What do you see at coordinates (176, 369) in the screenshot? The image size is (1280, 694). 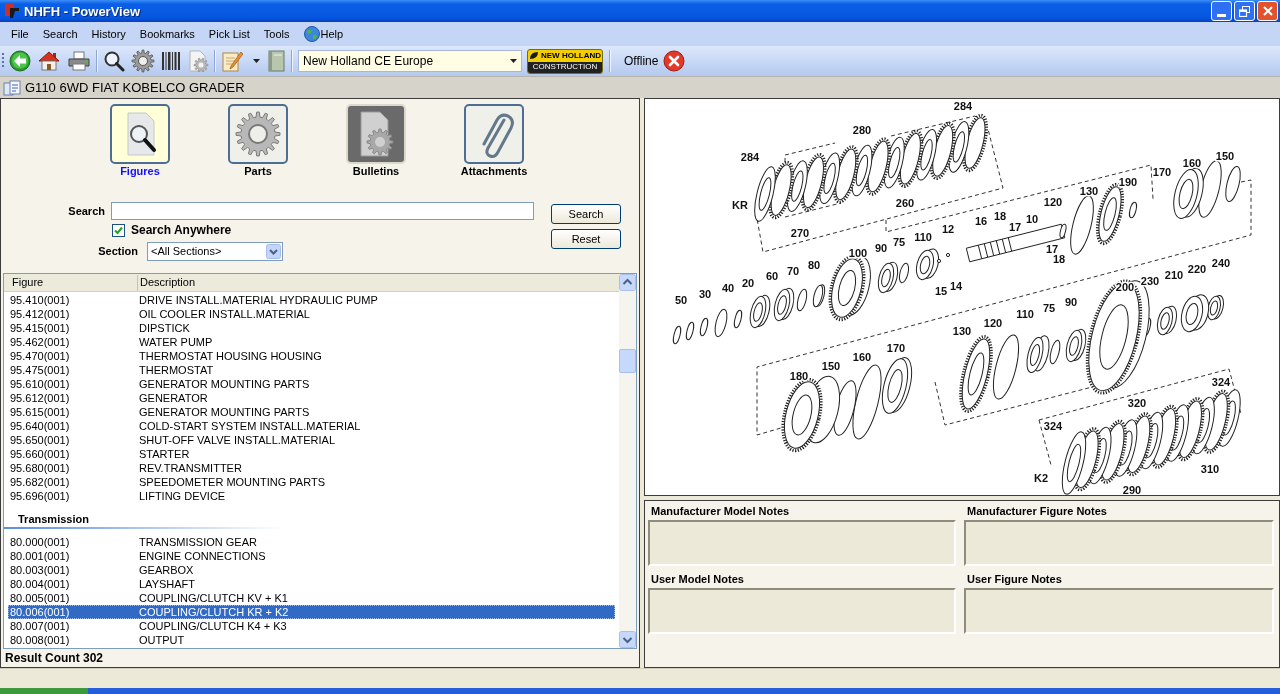 I see `table-cell: THERMOSTAT` at bounding box center [176, 369].